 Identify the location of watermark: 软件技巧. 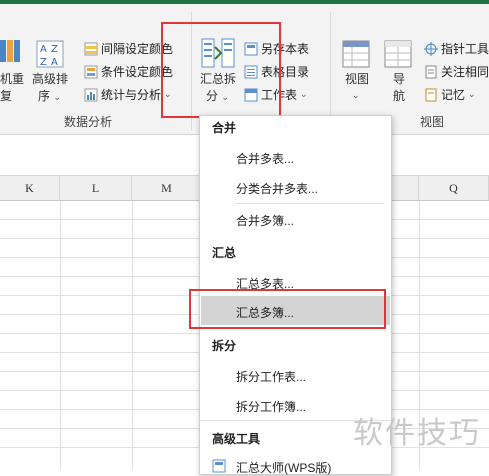
(417, 433).